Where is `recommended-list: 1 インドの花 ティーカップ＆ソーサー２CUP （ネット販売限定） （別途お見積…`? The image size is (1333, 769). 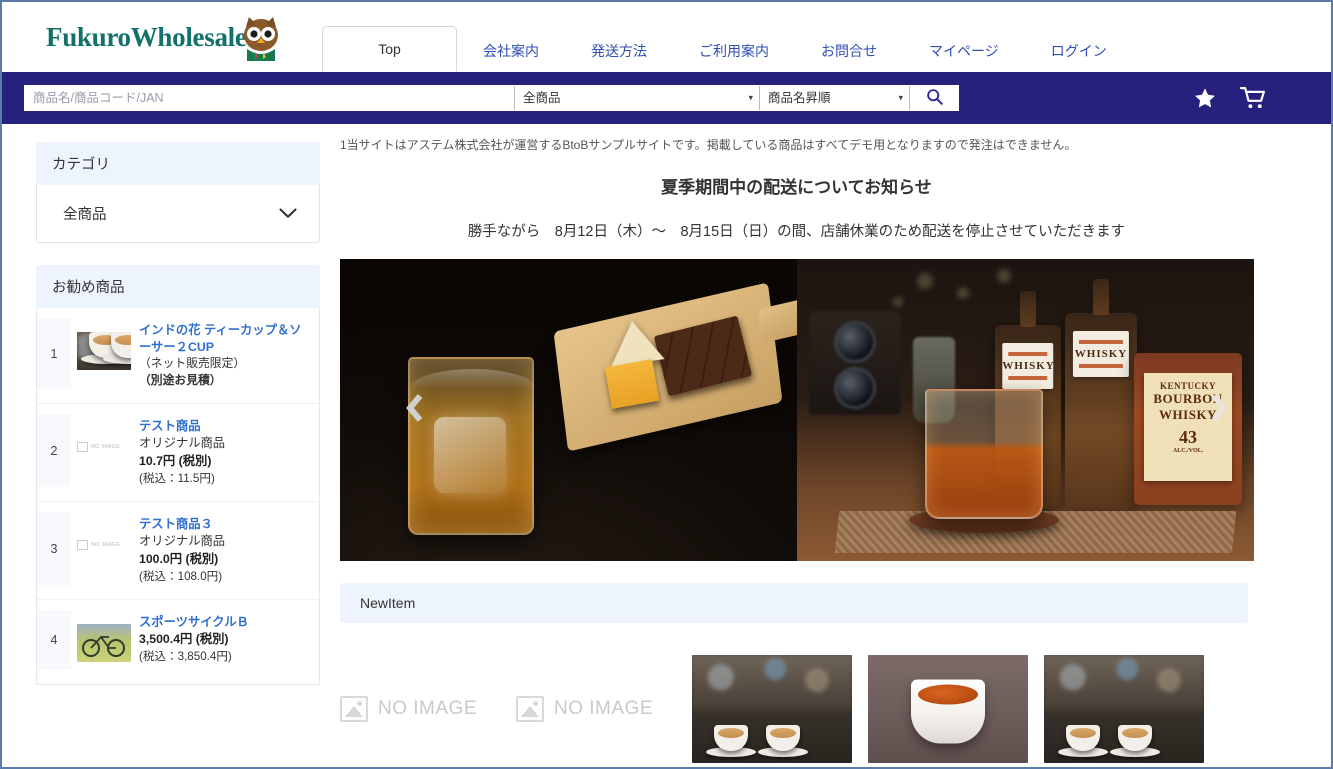 recommended-list: 1 インドの花 ティーカップ＆ソーサー２CUP （ネット販売限定） （別途お見積… is located at coordinates (178, 497).